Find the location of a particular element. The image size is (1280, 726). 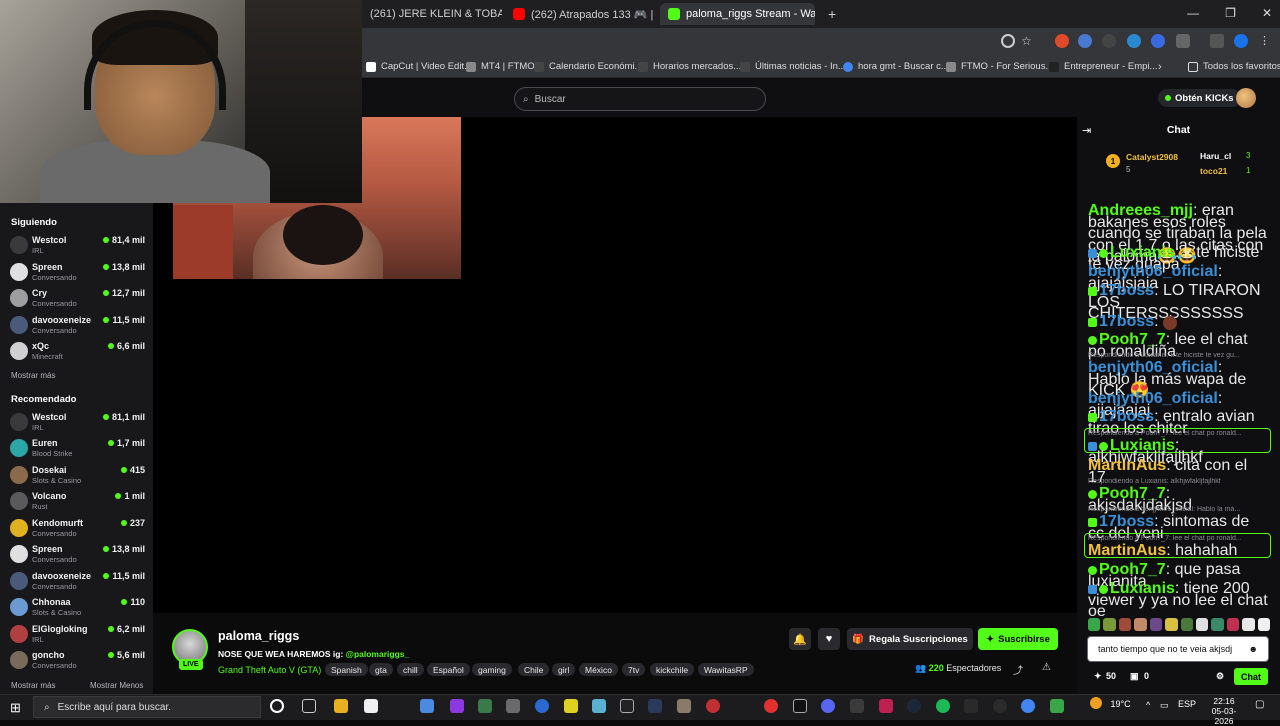

instagram-link: @palomariggs_ is located at coordinates (378, 654).